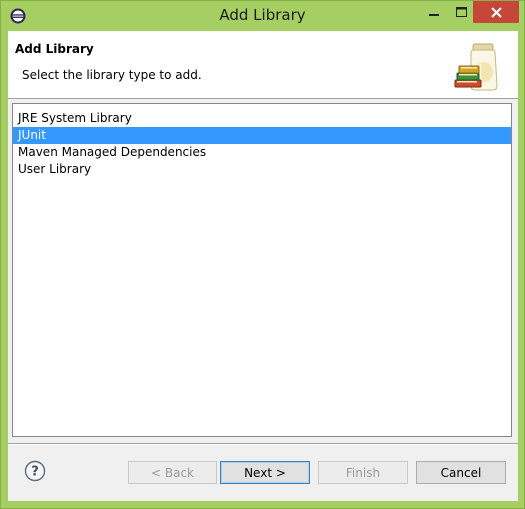 Image resolution: width=525 pixels, height=509 pixels. Describe the element at coordinates (112, 75) in the screenshot. I see `banner-subtitle: Select the library type to add.` at that location.